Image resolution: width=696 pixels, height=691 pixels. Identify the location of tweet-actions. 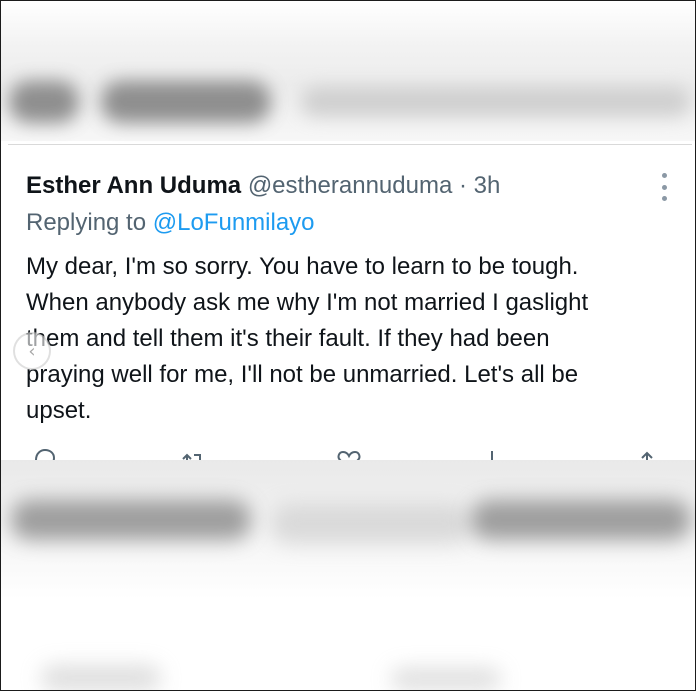
(351, 454).